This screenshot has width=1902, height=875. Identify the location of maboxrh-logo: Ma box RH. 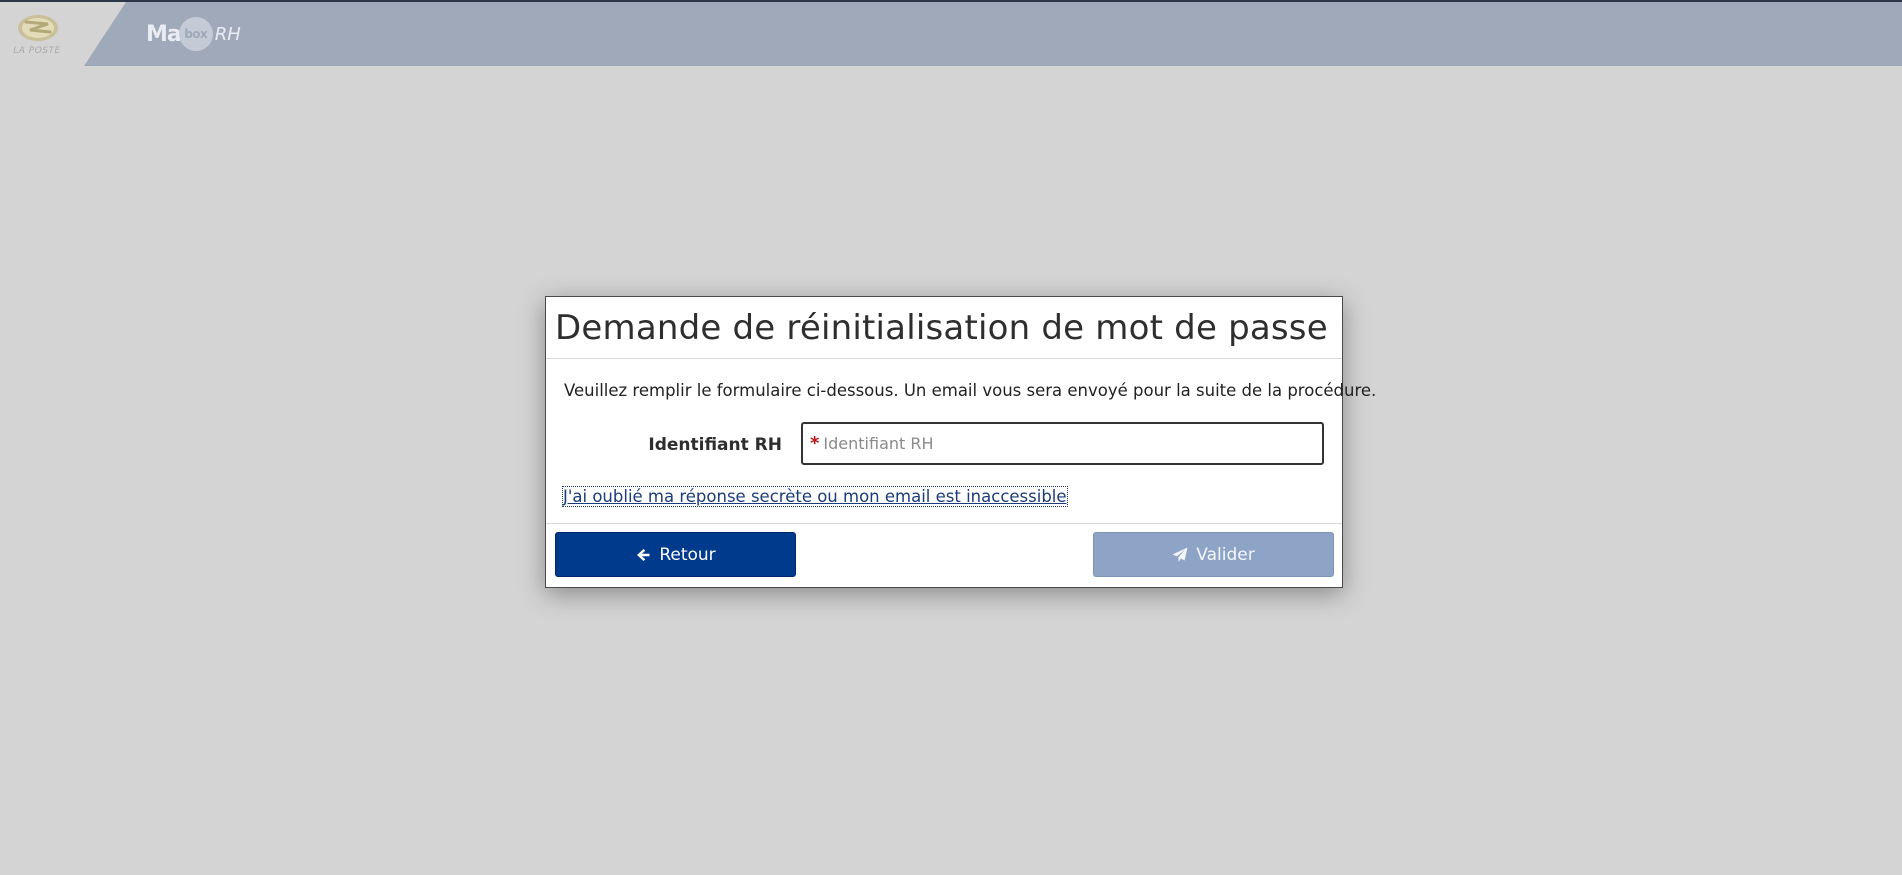
(193, 34).